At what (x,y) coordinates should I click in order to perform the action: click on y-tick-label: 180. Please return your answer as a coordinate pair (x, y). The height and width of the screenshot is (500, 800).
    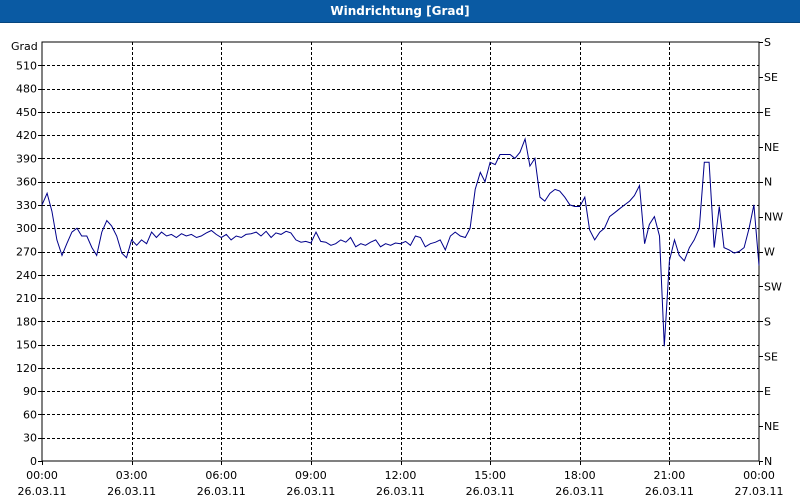
    Looking at the image, I should click on (26, 321).